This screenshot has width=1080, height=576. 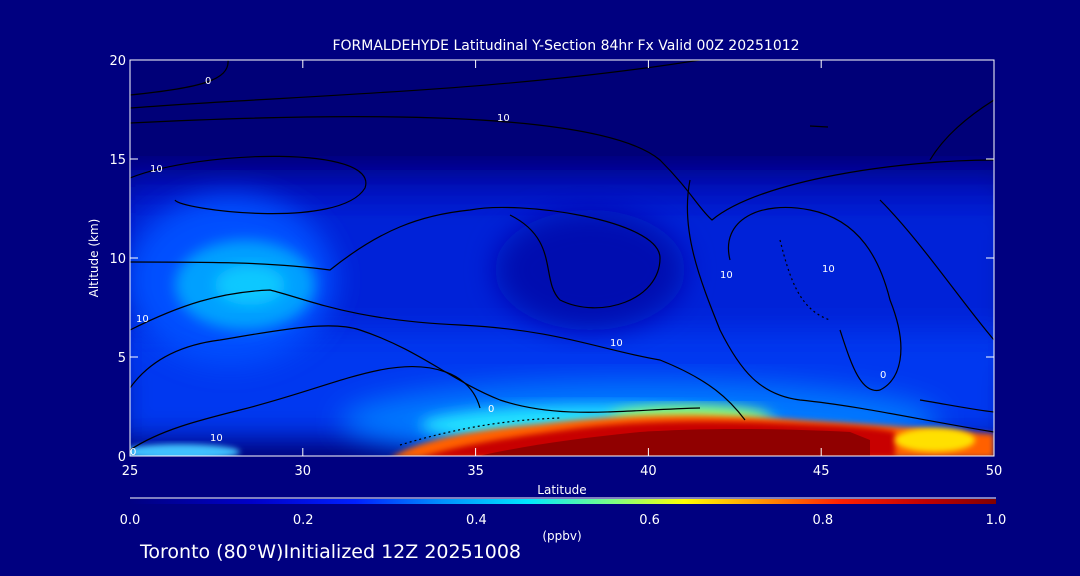 What do you see at coordinates (94, 258) in the screenshot?
I see `y-axis-label: Altitude (km)` at bounding box center [94, 258].